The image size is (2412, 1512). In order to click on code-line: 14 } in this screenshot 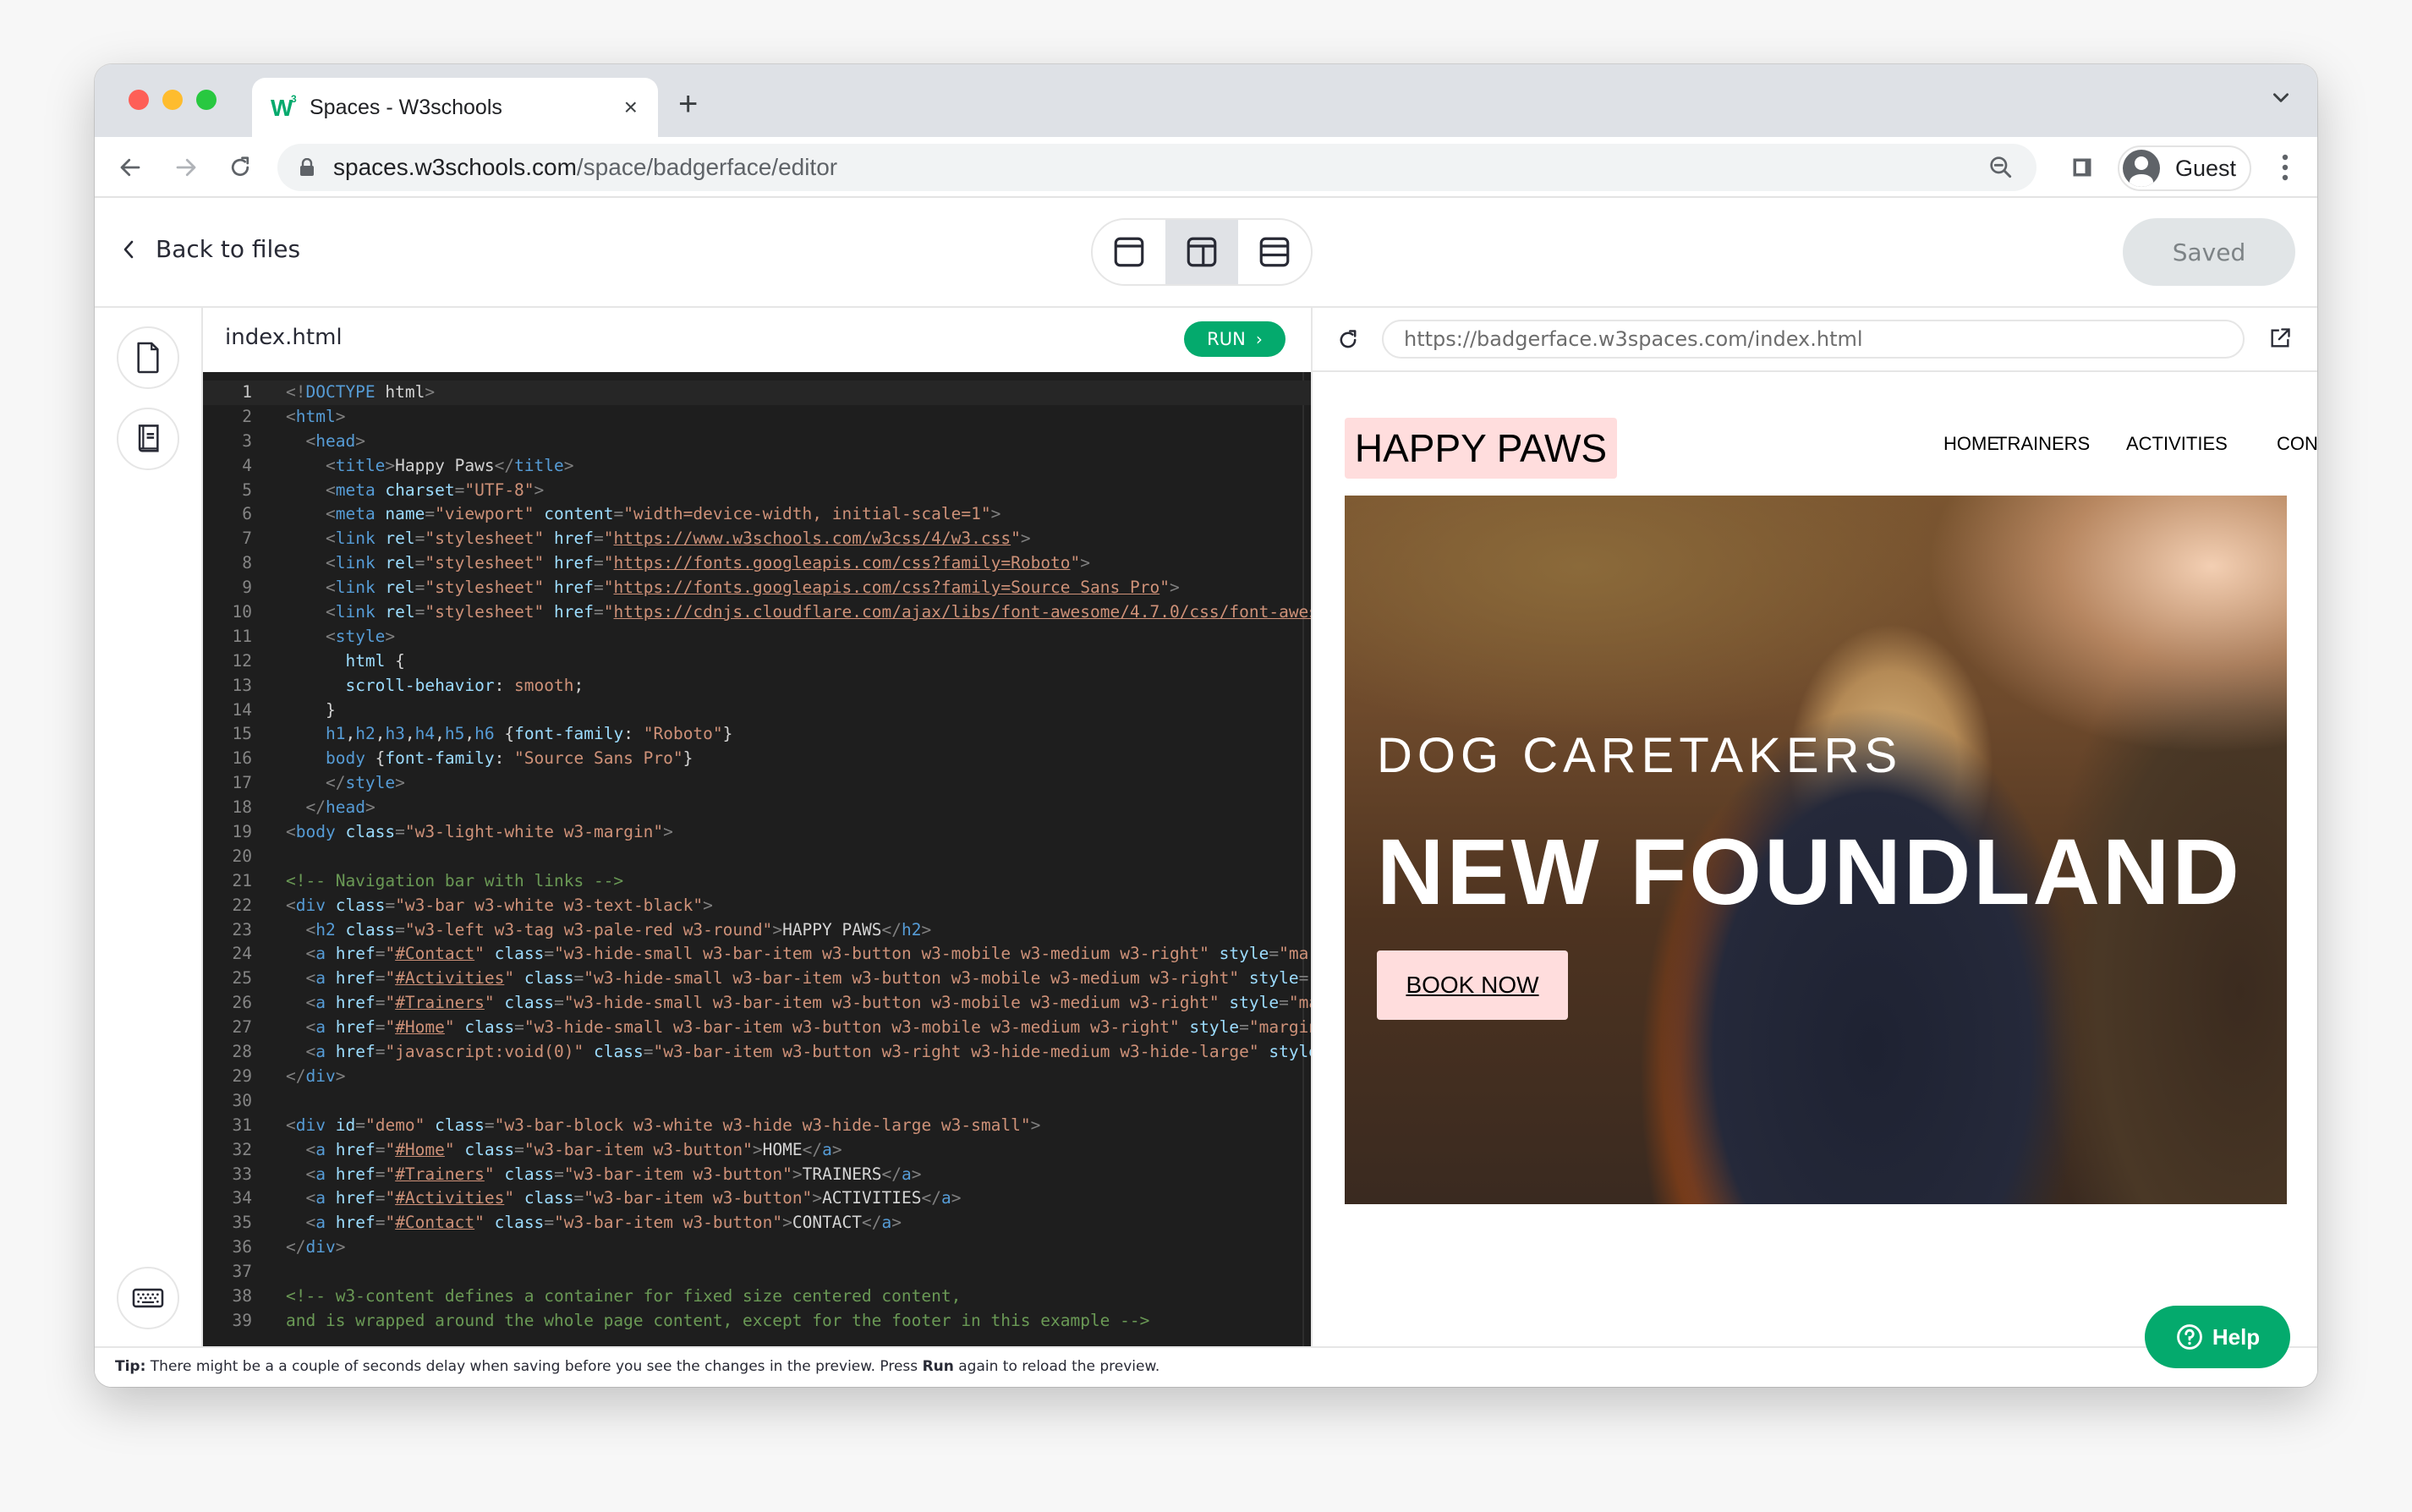, I will do `click(757, 710)`.